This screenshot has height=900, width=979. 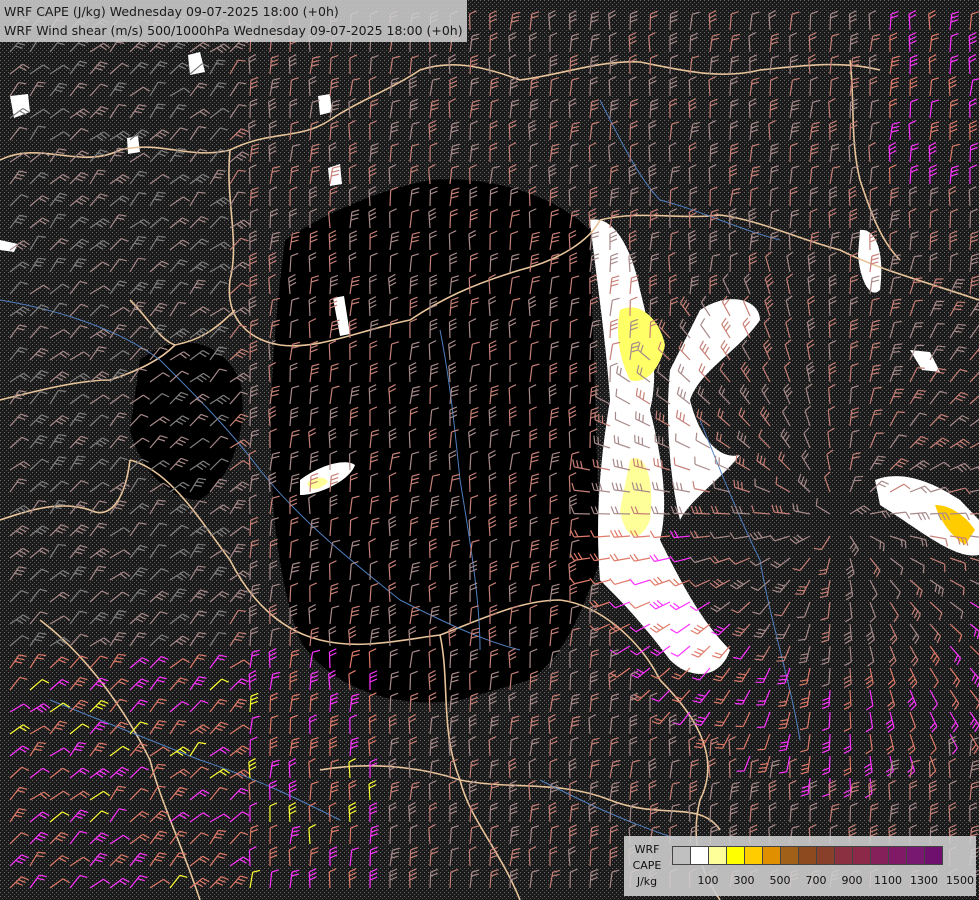 What do you see at coordinates (816, 880) in the screenshot?
I see `legend-tick-label: 700` at bounding box center [816, 880].